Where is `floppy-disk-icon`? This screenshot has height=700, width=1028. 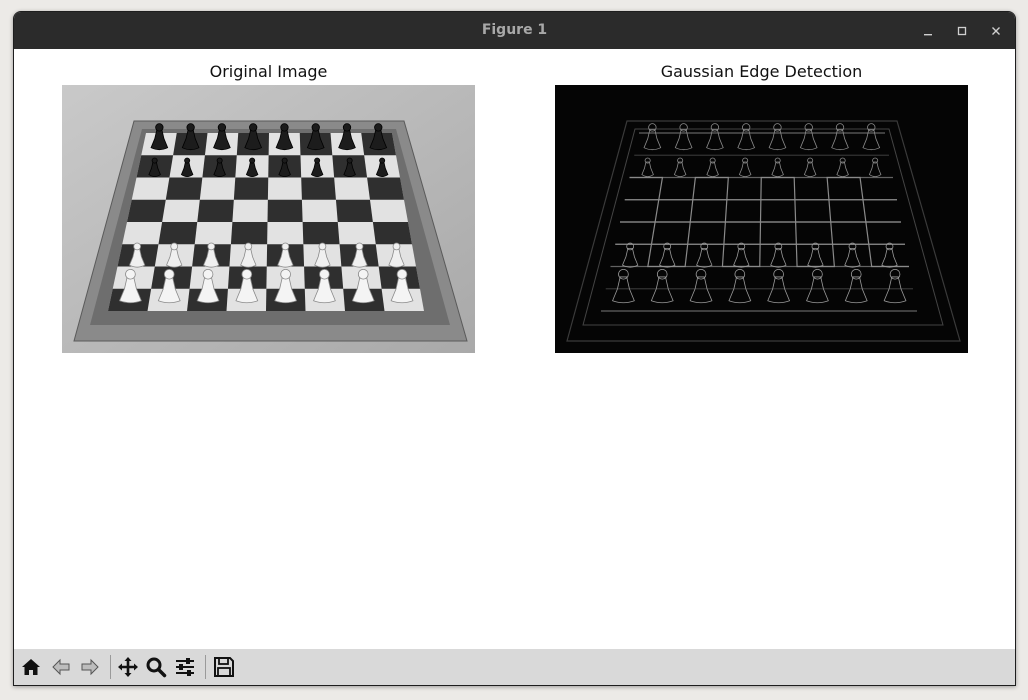 floppy-disk-icon is located at coordinates (224, 667).